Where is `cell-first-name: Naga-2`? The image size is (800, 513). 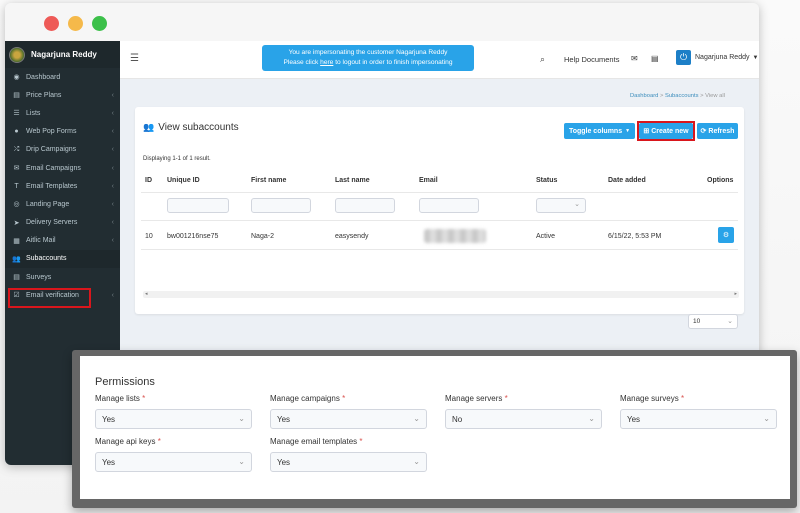 cell-first-name: Naga-2 is located at coordinates (262, 236).